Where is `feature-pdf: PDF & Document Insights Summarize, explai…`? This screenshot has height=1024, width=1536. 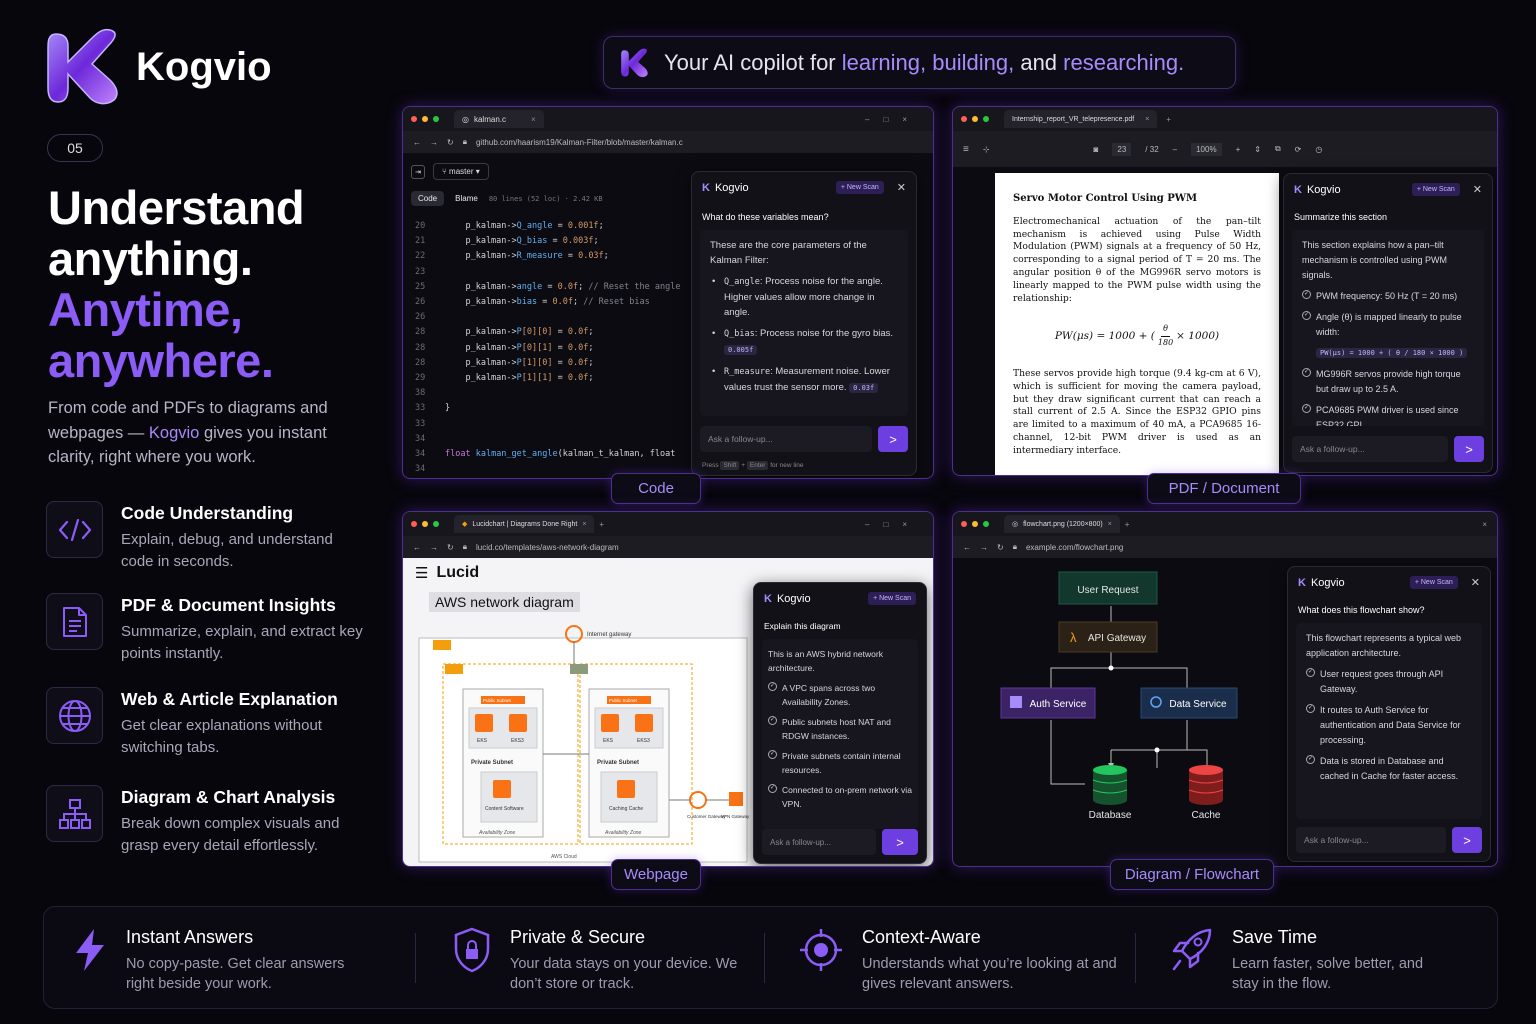 feature-pdf: PDF & Document Insights Summarize, explai… is located at coordinates (206, 629).